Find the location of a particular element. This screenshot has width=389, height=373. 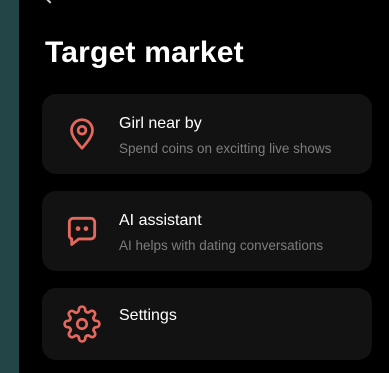

gear-icon is located at coordinates (82, 324).